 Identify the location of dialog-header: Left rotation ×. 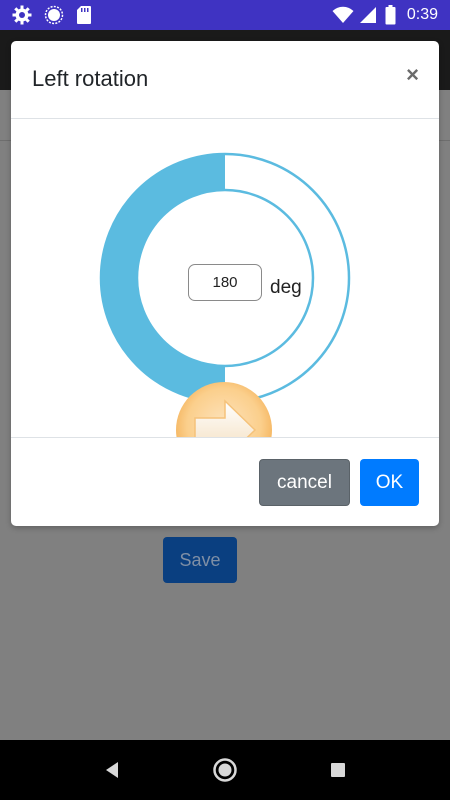
(225, 80).